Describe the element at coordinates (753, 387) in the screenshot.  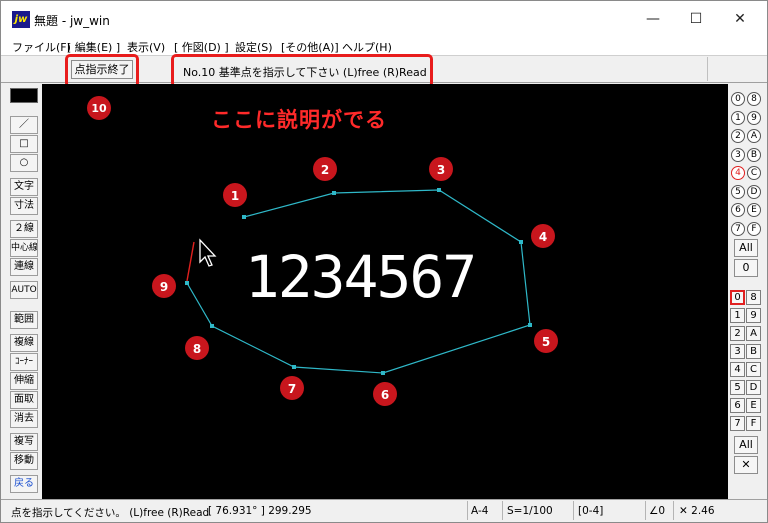
I see `layer-d: D` at that location.